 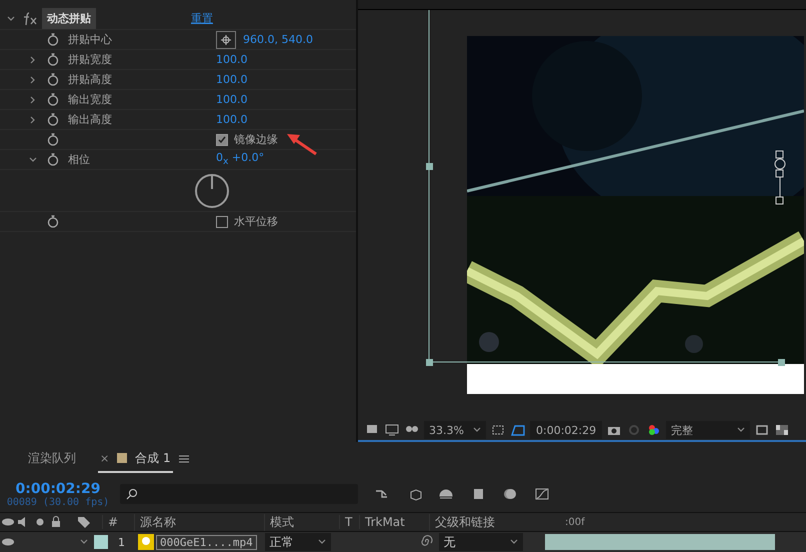 I want to click on parent-dropdown: 无, so click(x=480, y=542).